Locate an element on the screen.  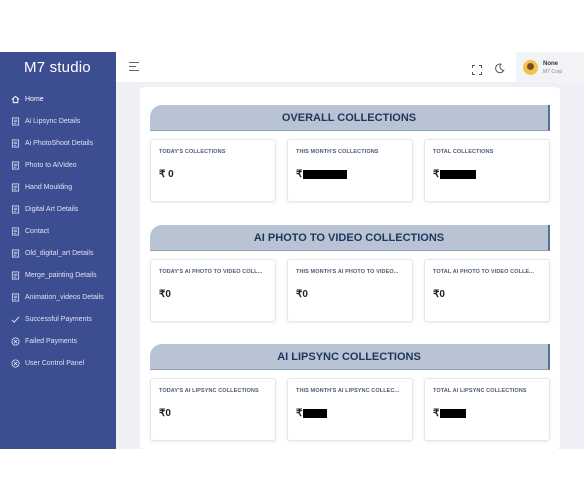
sidebar-item-label: Merge_painting Details is located at coordinates (61, 275).